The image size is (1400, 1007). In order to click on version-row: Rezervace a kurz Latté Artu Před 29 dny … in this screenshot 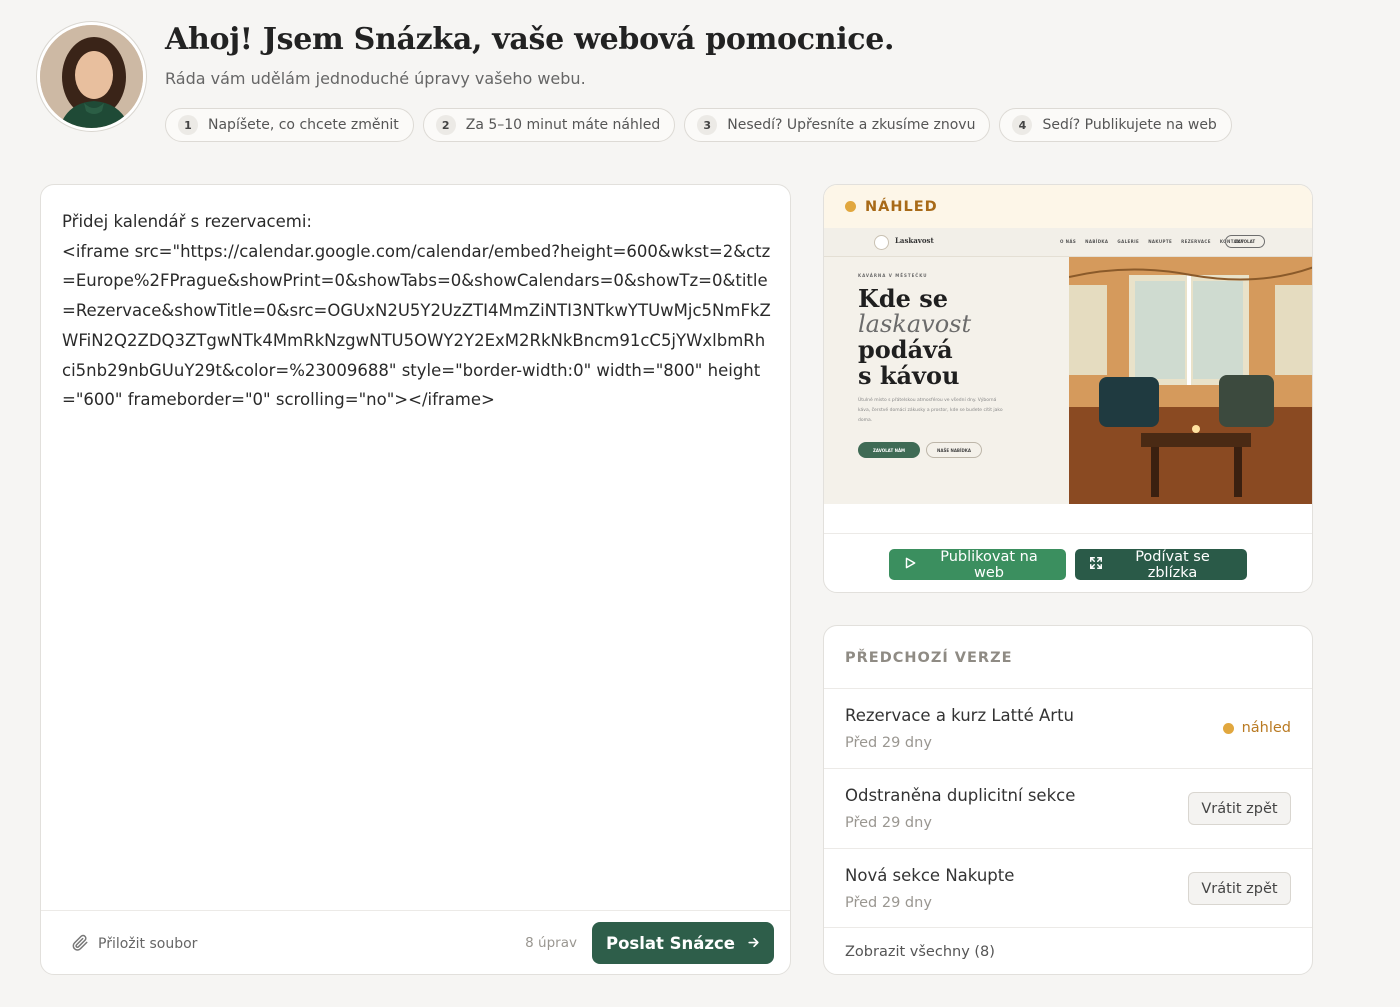, I will do `click(1068, 728)`.